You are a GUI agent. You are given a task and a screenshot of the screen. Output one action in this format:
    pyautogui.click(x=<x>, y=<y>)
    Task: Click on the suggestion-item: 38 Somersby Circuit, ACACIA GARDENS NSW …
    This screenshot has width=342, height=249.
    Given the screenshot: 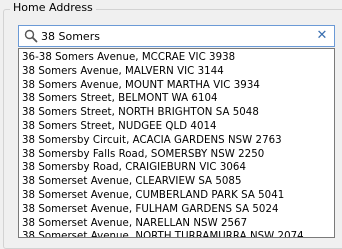 What is the action you would take?
    pyautogui.click(x=176, y=141)
    